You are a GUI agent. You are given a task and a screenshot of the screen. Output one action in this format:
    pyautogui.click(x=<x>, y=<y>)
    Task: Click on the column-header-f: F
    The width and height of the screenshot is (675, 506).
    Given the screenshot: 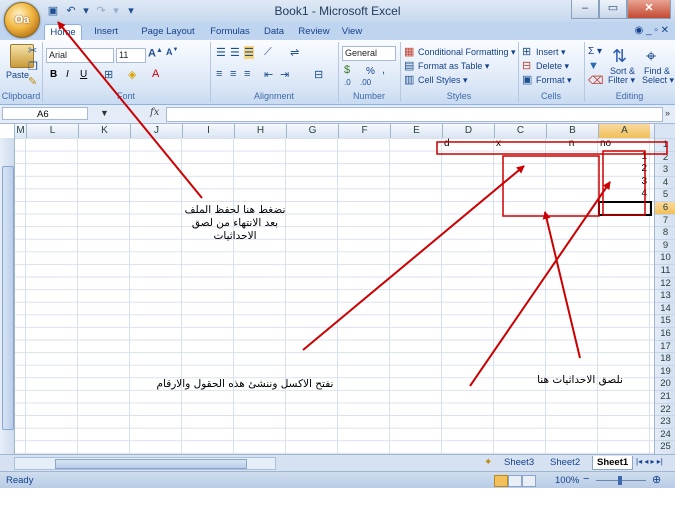 What is the action you would take?
    pyautogui.click(x=364, y=131)
    